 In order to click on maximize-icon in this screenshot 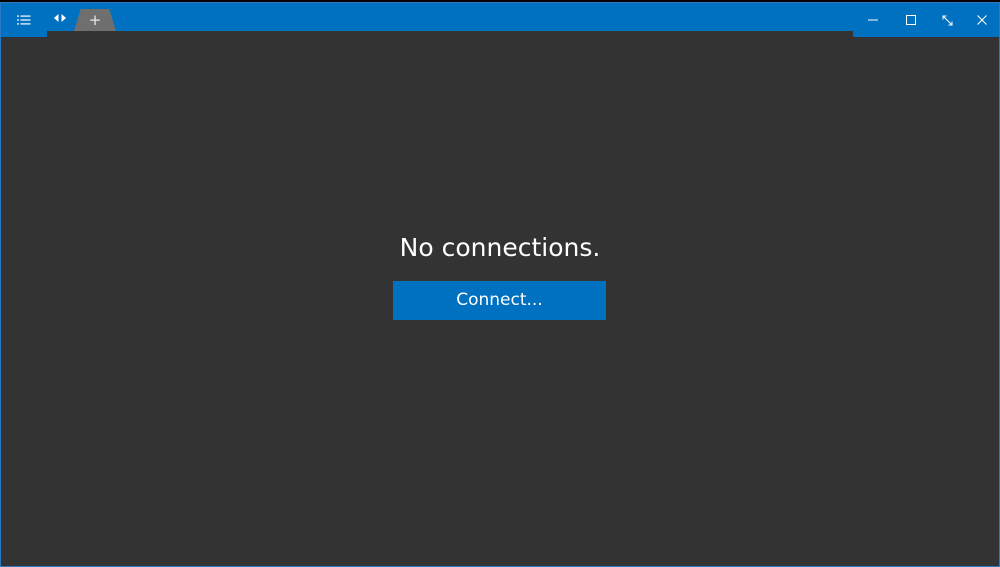, I will do `click(911, 20)`.